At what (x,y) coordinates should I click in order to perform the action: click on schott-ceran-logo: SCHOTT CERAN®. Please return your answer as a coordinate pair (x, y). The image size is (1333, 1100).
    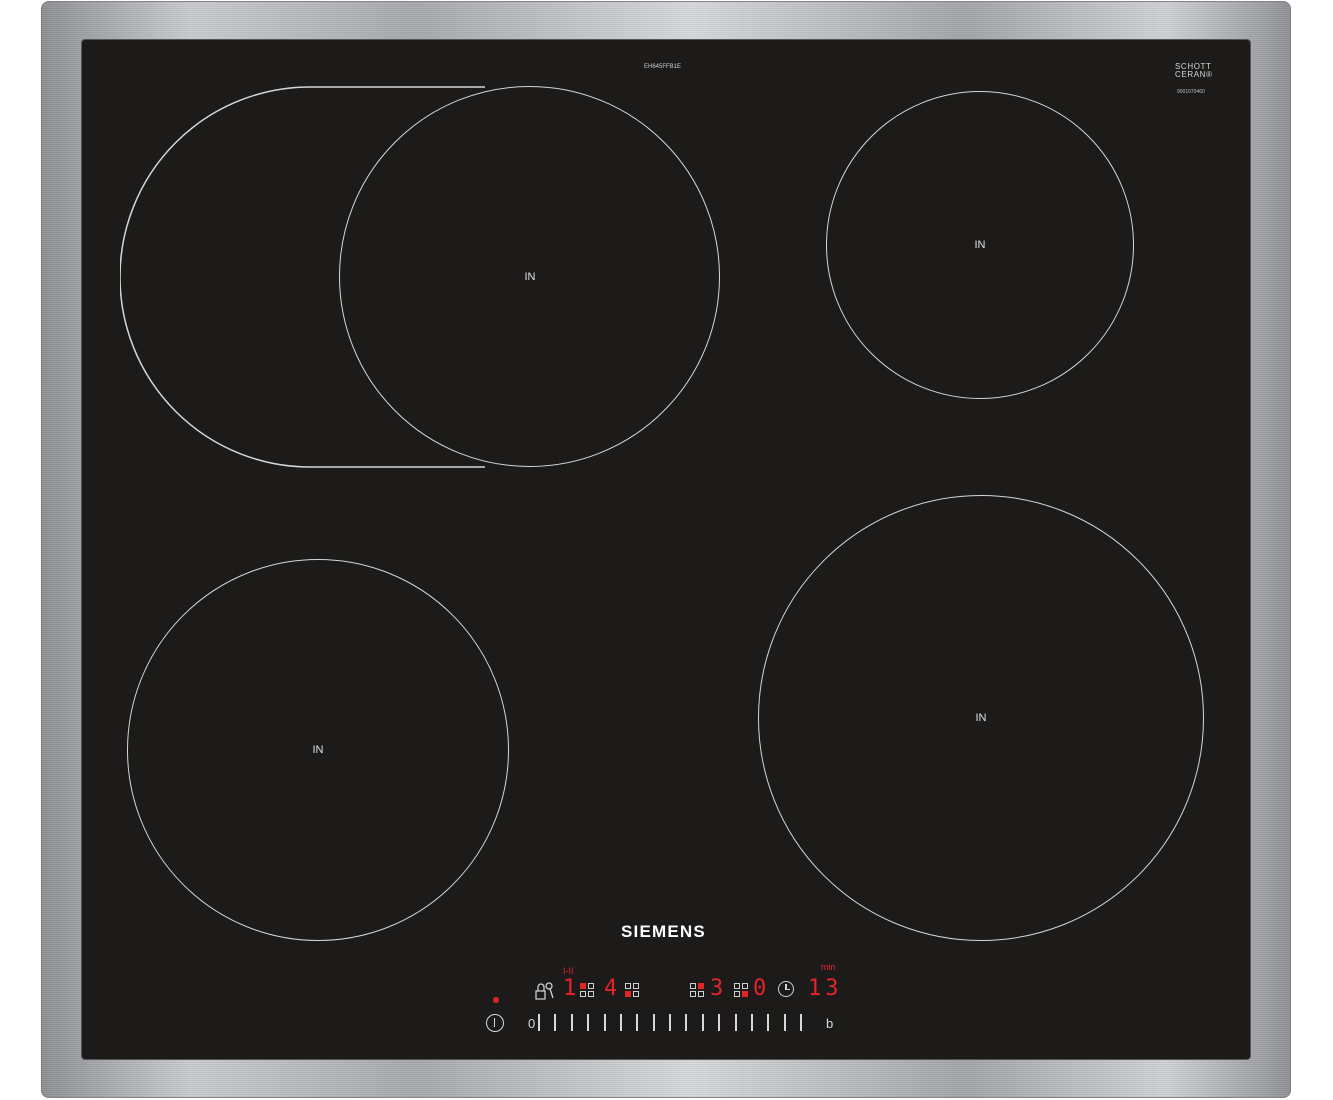
    Looking at the image, I should click on (1194, 71).